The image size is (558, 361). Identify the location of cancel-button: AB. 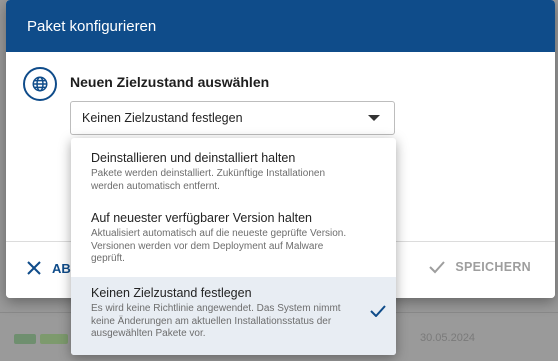
(48, 268).